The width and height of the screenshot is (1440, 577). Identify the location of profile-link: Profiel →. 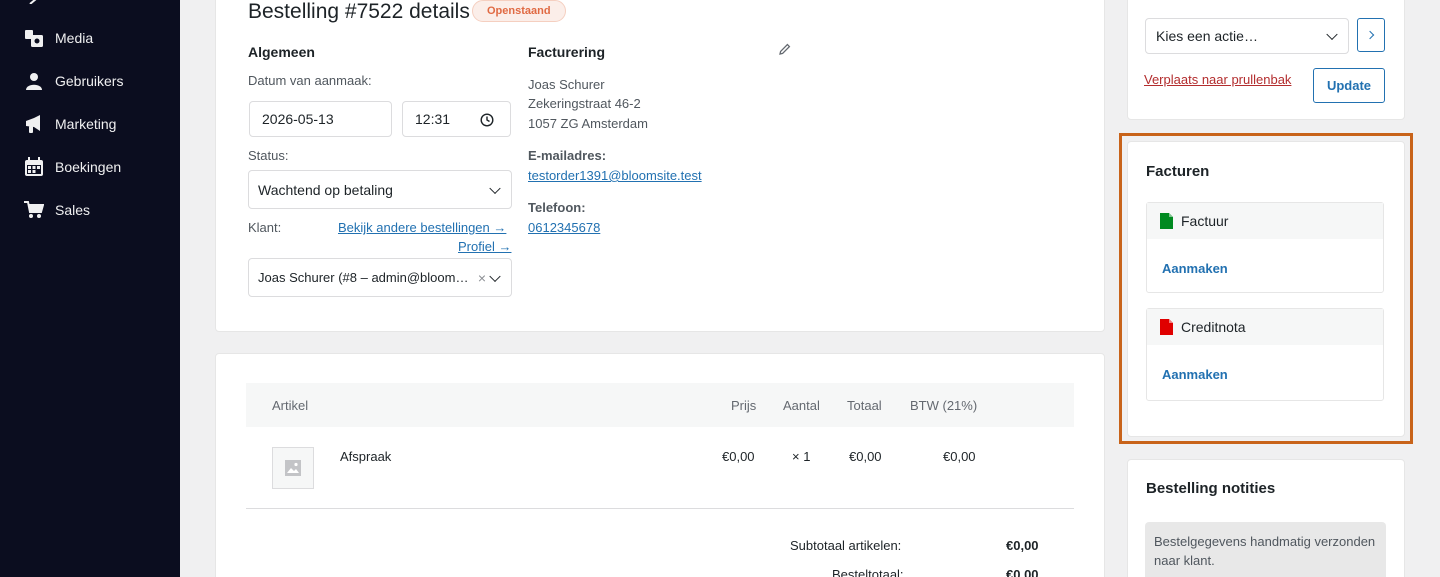
(484, 246).